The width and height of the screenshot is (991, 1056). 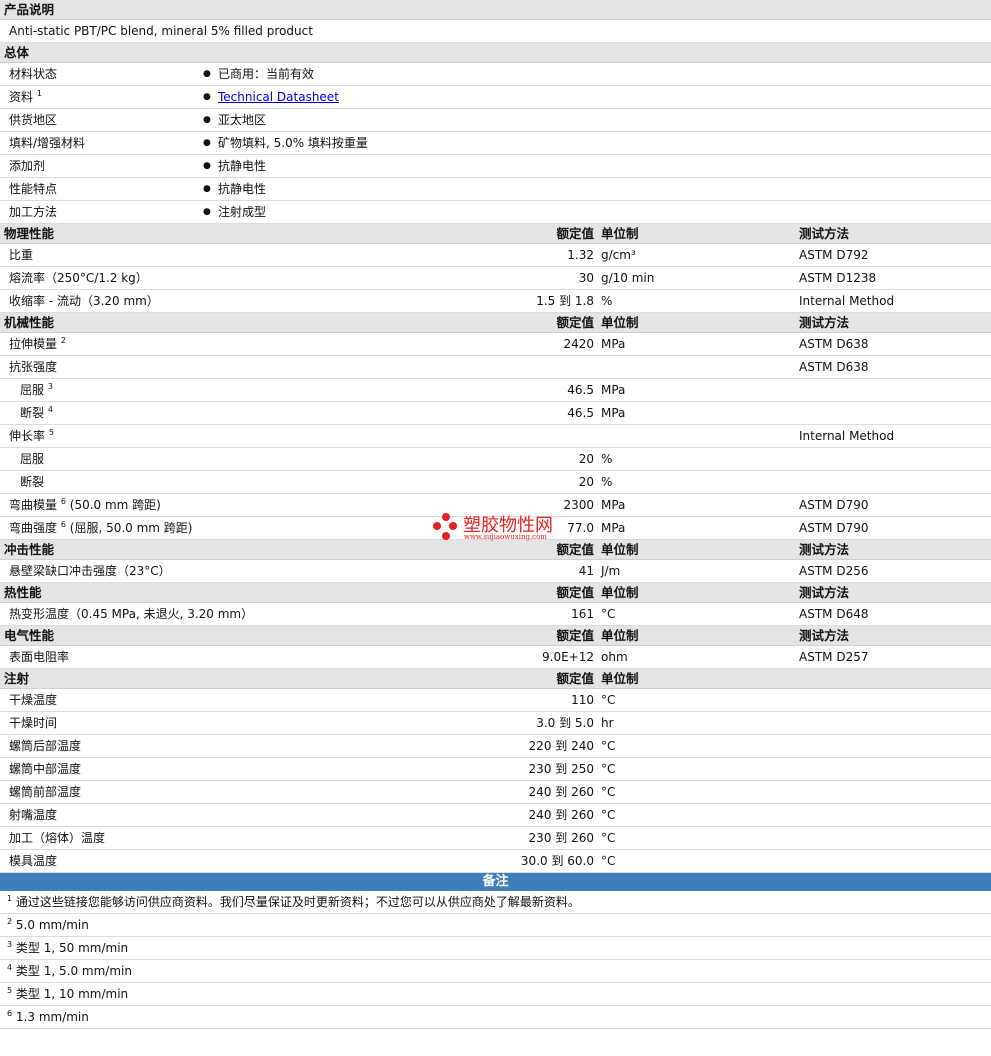 I want to click on label-text: 热变形温度（0.45 MPa, 未退火, 3.20 mm）, so click(x=131, y=614).